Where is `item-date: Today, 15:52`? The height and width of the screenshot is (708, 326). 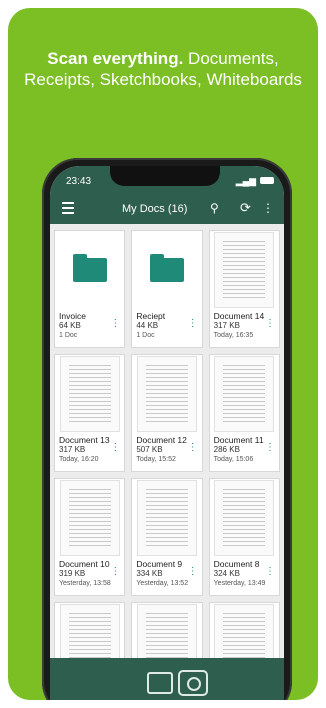 item-date: Today, 15:52 is located at coordinates (156, 459).